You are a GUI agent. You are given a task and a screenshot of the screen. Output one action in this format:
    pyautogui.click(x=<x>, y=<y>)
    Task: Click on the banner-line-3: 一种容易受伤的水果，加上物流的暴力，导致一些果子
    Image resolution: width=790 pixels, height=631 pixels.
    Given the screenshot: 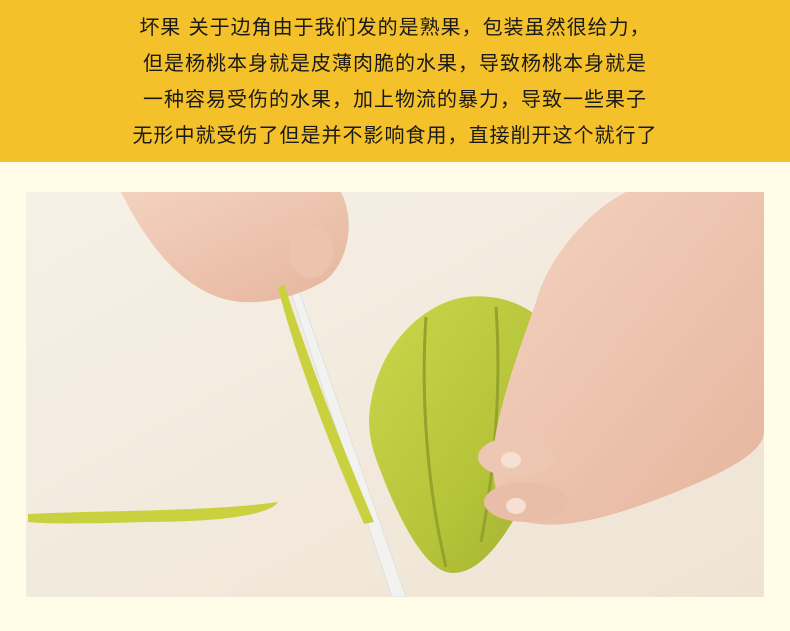 What is the action you would take?
    pyautogui.click(x=395, y=99)
    